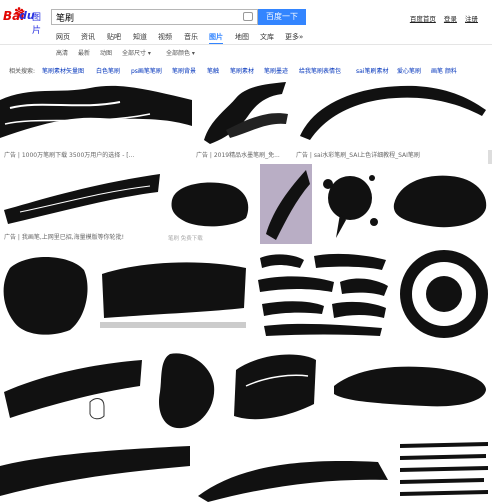 The width and height of the screenshot is (492, 502). What do you see at coordinates (471, 19) in the screenshot?
I see `register-link: 注册` at bounding box center [471, 19].